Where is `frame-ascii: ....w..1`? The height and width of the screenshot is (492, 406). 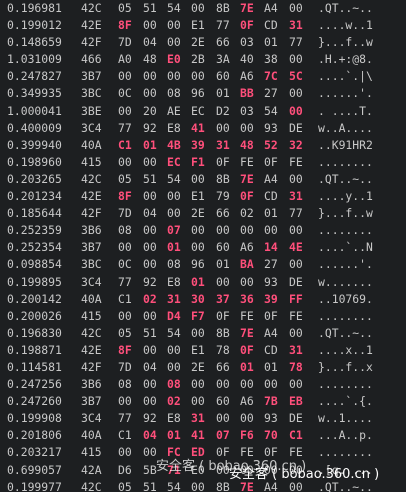 frame-ascii: ....w..1 is located at coordinates (345, 25).